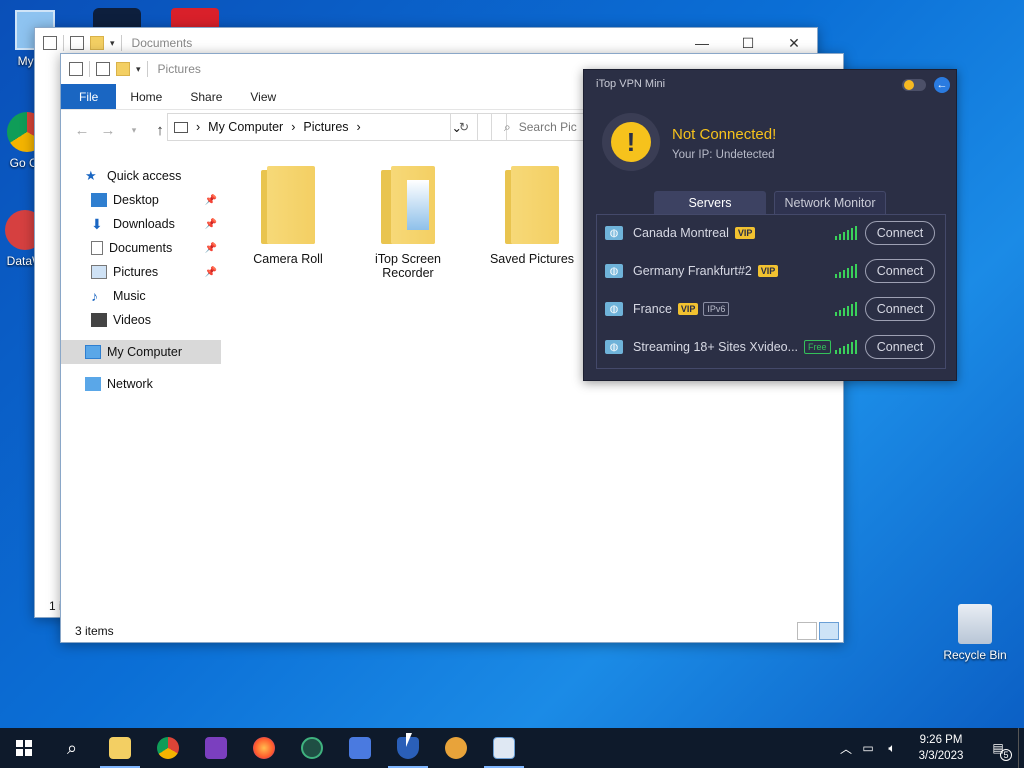  I want to click on browser-icon, so click(456, 748).